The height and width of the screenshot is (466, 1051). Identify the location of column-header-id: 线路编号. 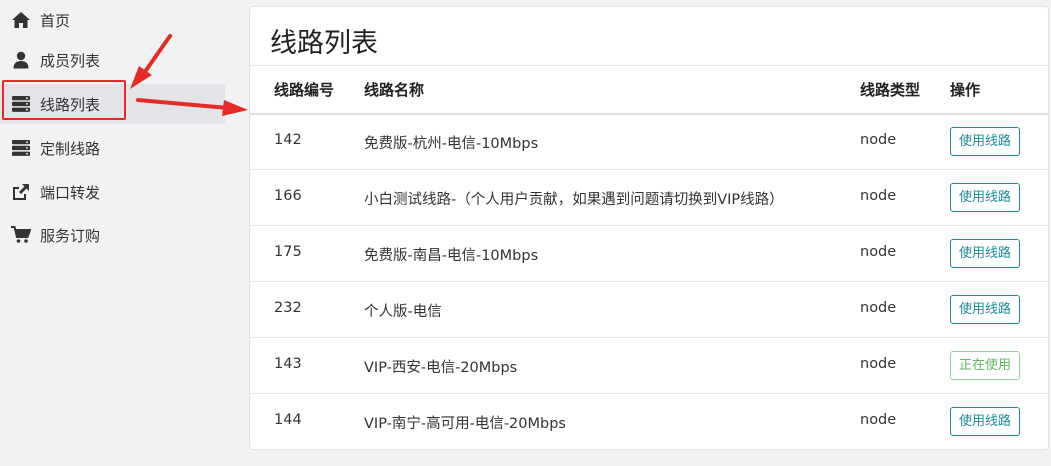
(304, 90).